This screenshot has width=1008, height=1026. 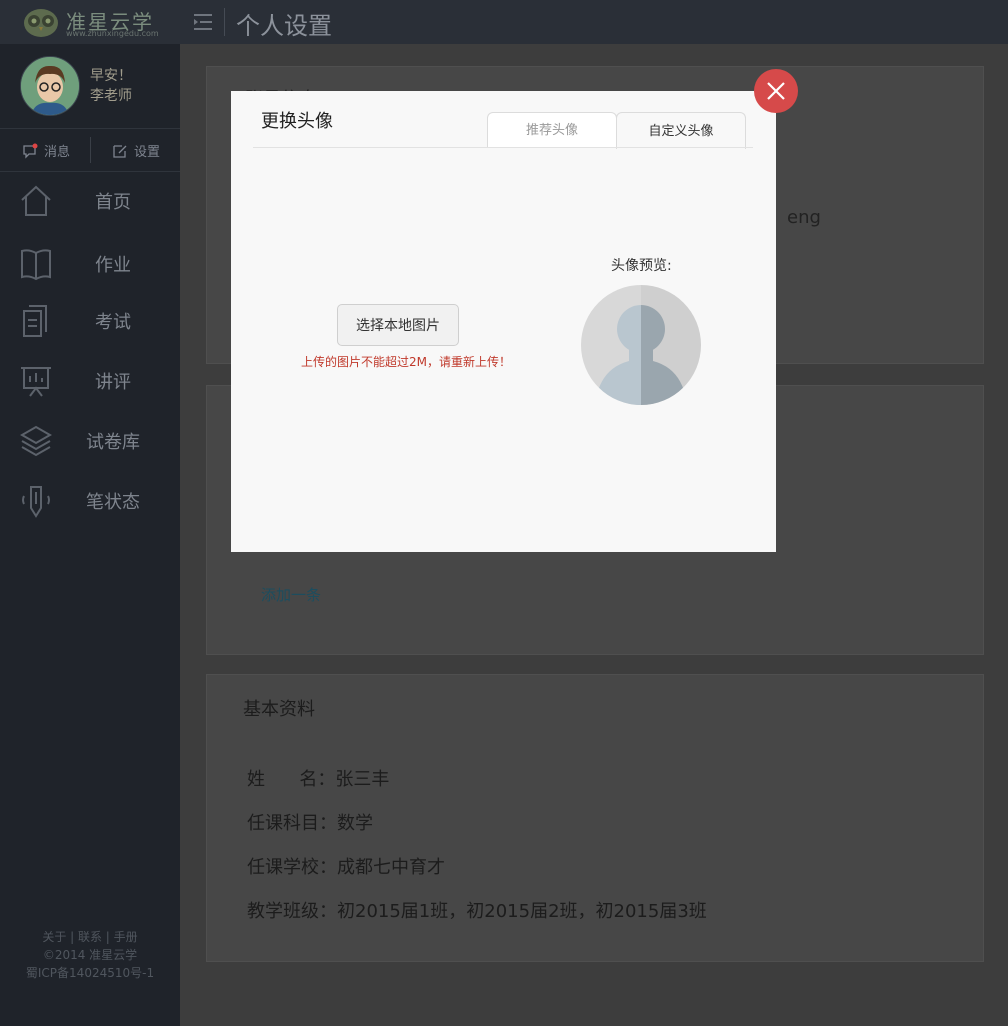 What do you see at coordinates (641, 266) in the screenshot?
I see `avatar-preview-label: 头像预览:` at bounding box center [641, 266].